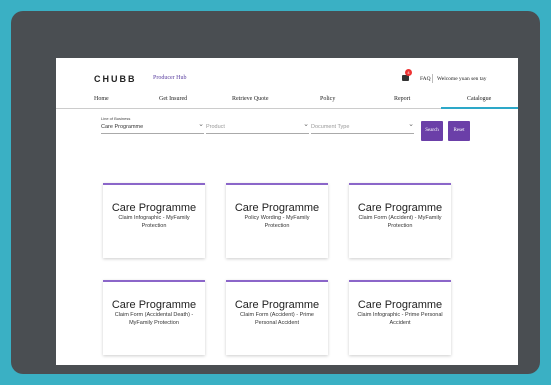 This screenshot has height=385, width=551. I want to click on nav-home: Home, so click(101, 99).